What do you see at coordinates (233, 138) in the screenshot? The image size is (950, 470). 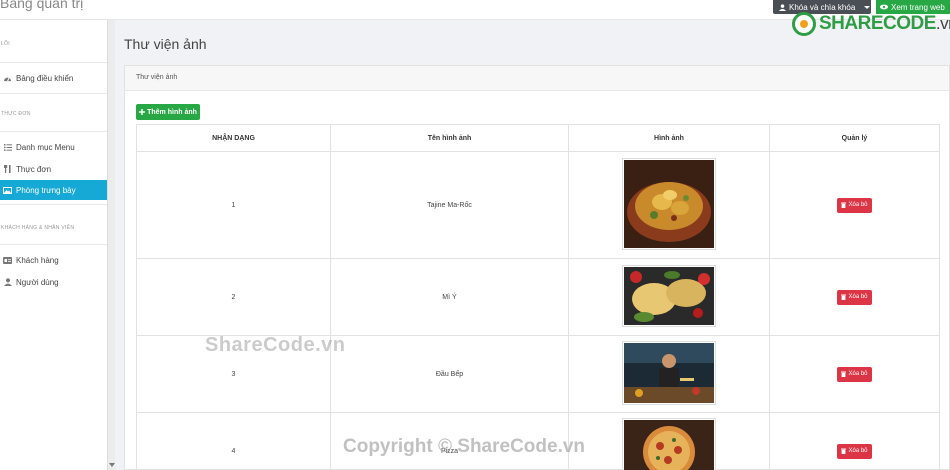 I see `column-header-id: NHẬN DẠNG` at bounding box center [233, 138].